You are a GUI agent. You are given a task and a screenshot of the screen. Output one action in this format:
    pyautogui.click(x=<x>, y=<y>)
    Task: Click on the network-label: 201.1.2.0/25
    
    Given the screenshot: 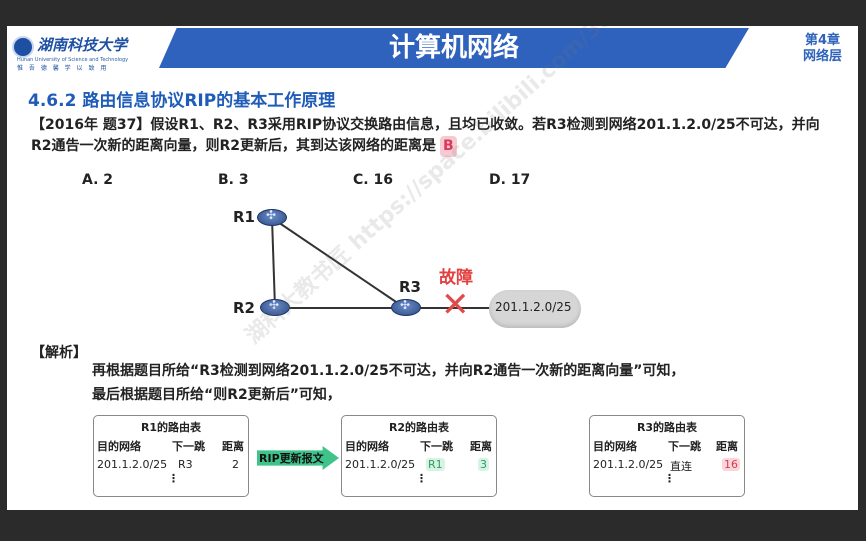 What is the action you would take?
    pyautogui.click(x=533, y=307)
    